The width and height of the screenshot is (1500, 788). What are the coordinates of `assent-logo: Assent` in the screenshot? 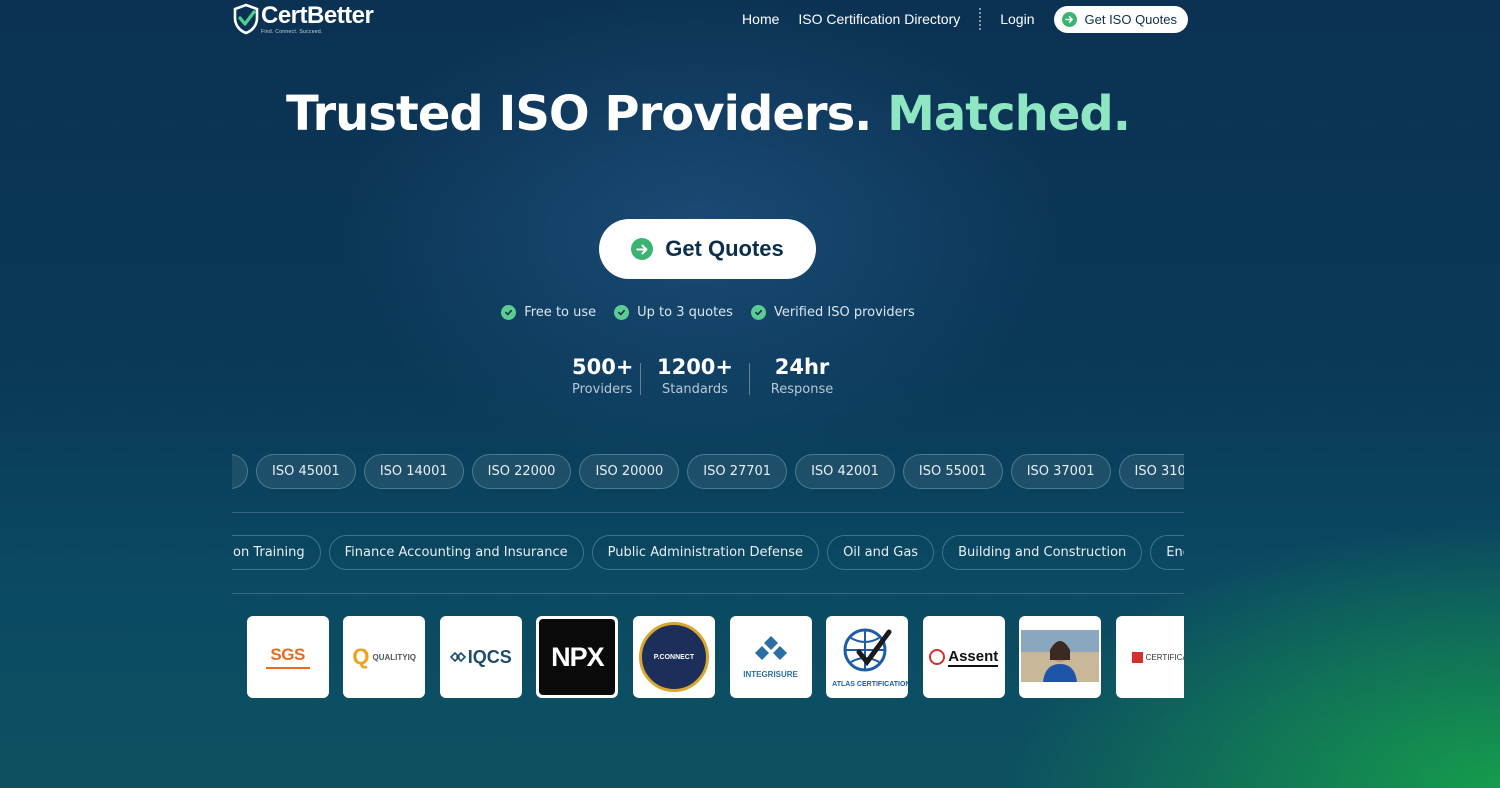 It's located at (963, 657).